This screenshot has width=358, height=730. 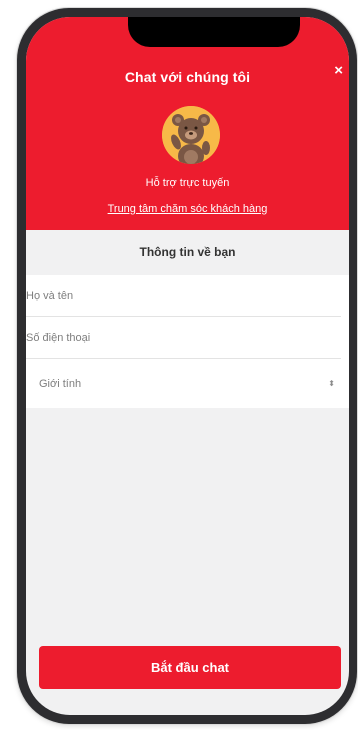 I want to click on start-chat-button: Bắt đầu chat, so click(x=190, y=667).